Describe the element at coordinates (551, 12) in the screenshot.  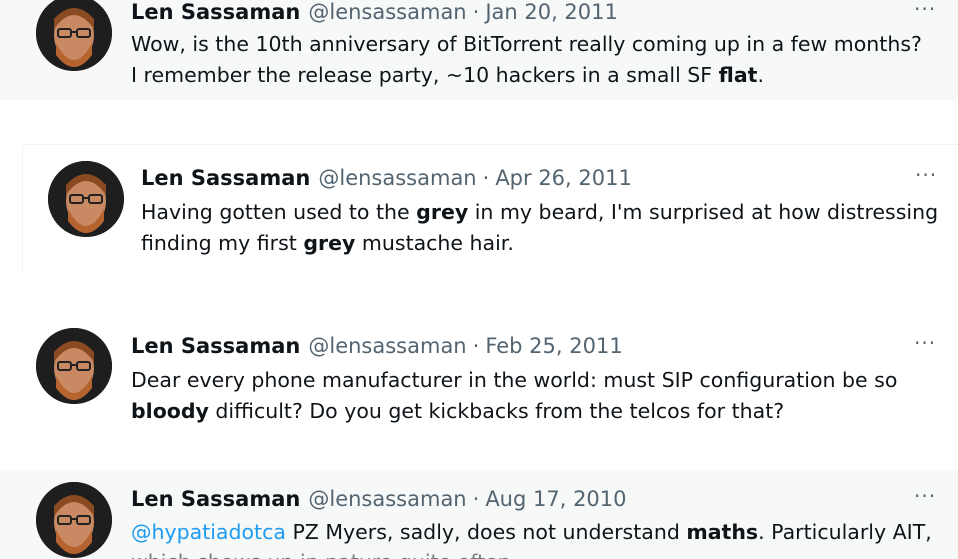
I see `tweet-date: Jan 20, 2011` at that location.